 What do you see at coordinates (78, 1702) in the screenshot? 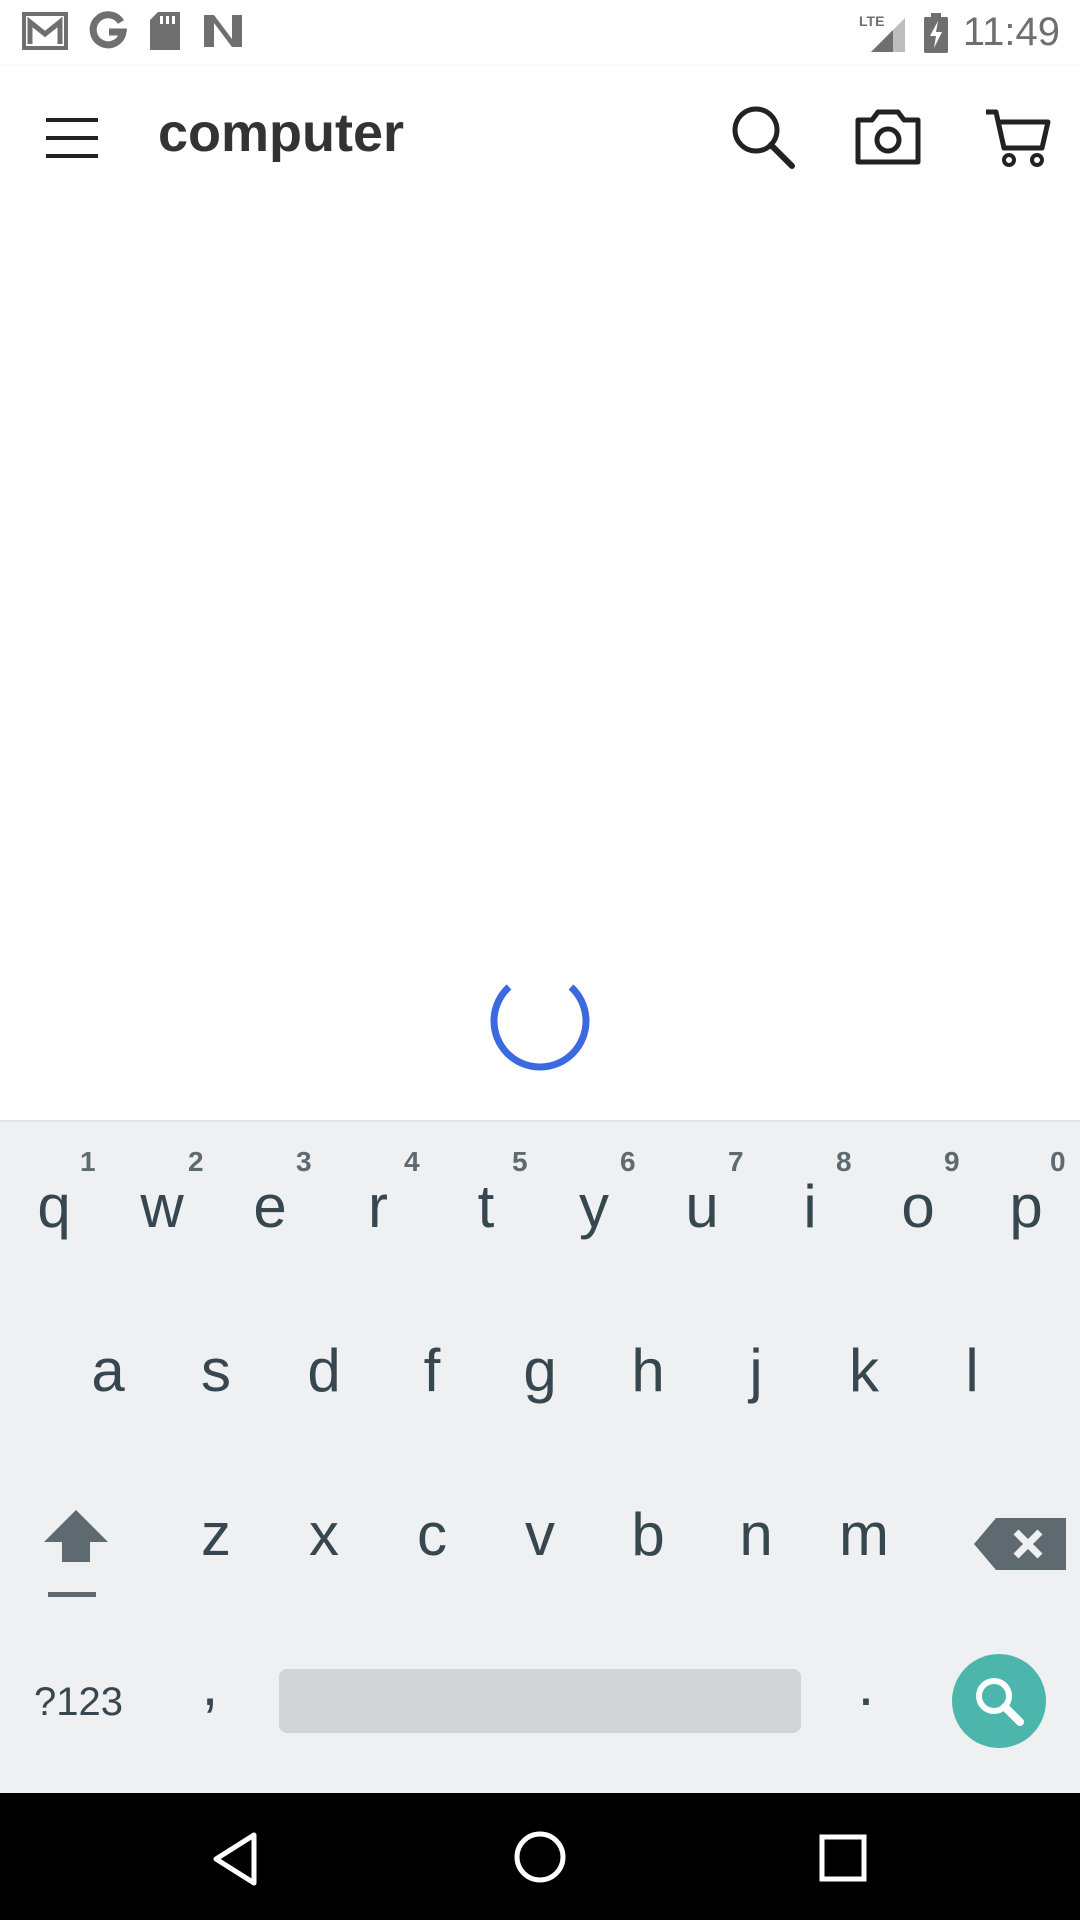
I see `symbols-key: ?123` at bounding box center [78, 1702].